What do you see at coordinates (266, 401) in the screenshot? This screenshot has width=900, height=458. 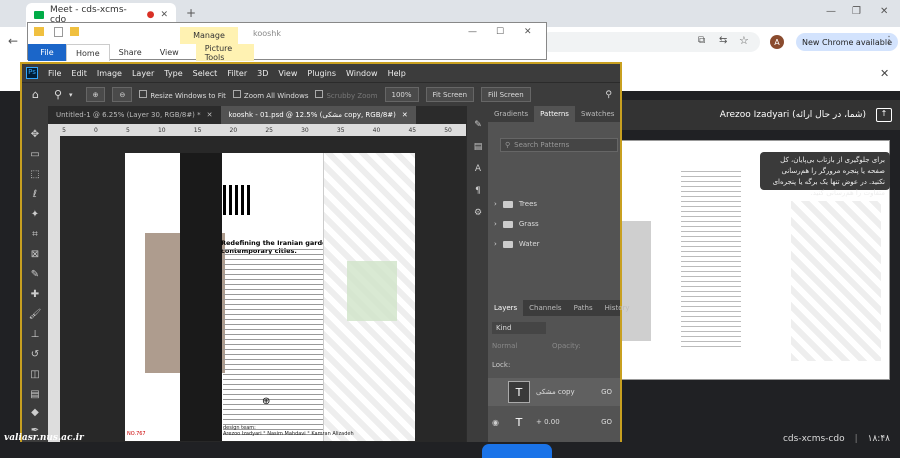 I see `zoom-cursor-icon: ⊕` at bounding box center [266, 401].